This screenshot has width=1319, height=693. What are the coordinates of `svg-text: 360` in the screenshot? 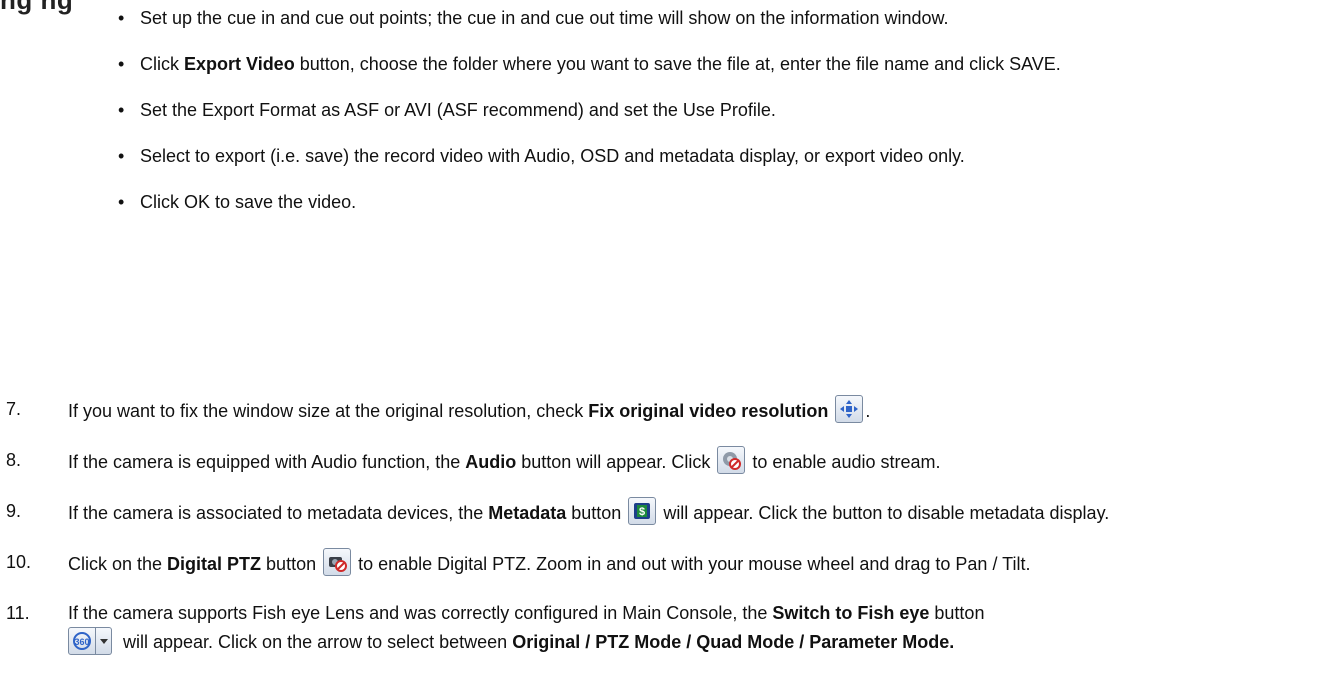 It's located at (81, 642).